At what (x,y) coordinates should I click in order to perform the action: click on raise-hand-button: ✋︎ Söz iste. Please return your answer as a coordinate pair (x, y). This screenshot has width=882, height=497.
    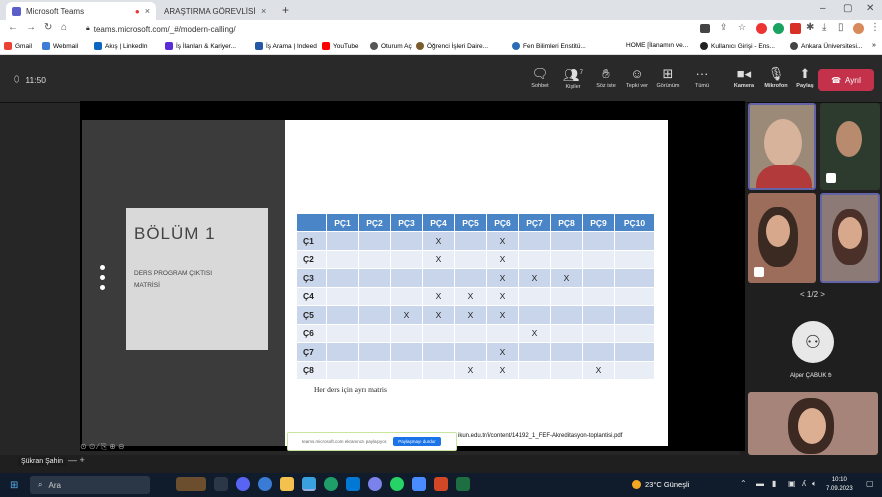
    Looking at the image, I should click on (606, 78).